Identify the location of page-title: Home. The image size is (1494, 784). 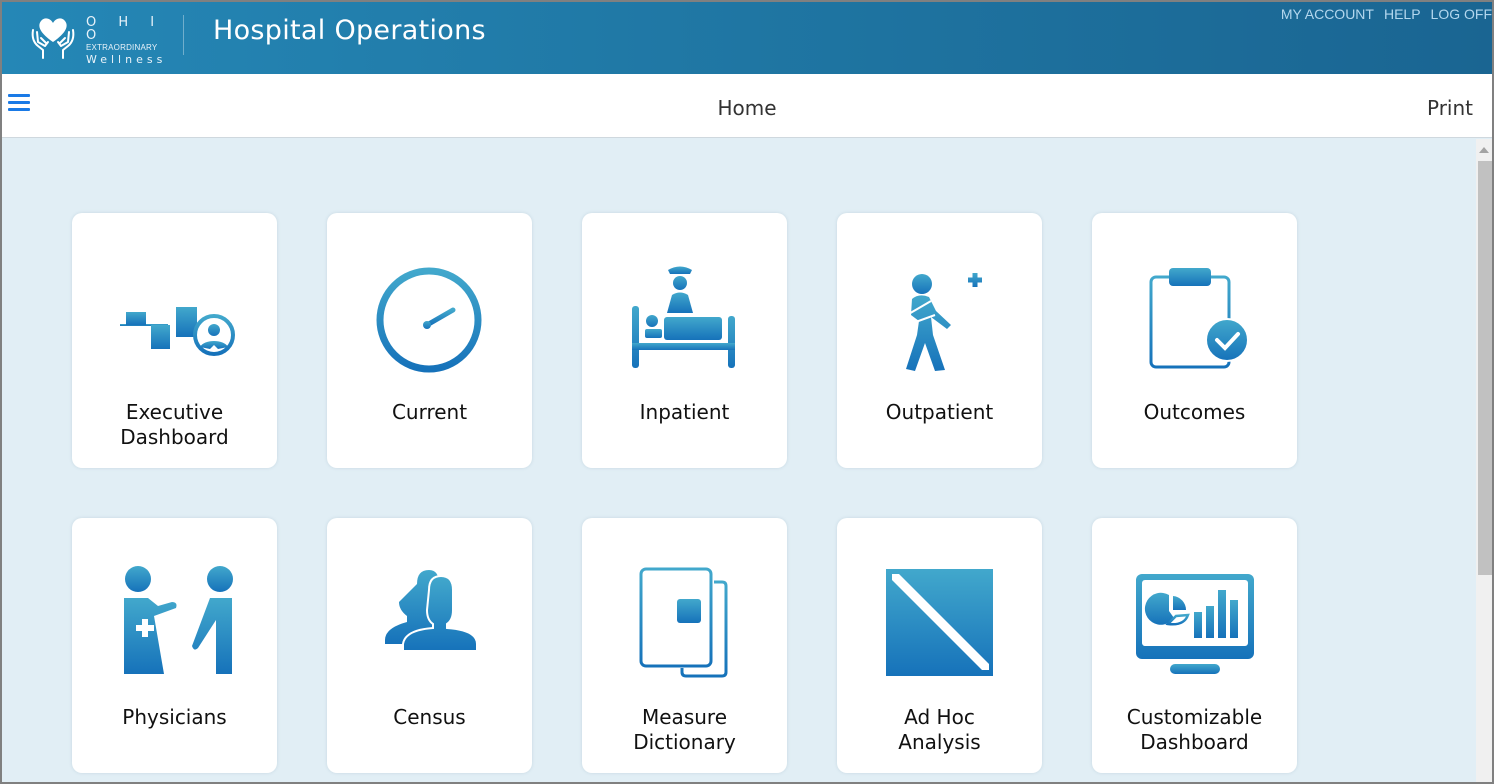
(747, 108).